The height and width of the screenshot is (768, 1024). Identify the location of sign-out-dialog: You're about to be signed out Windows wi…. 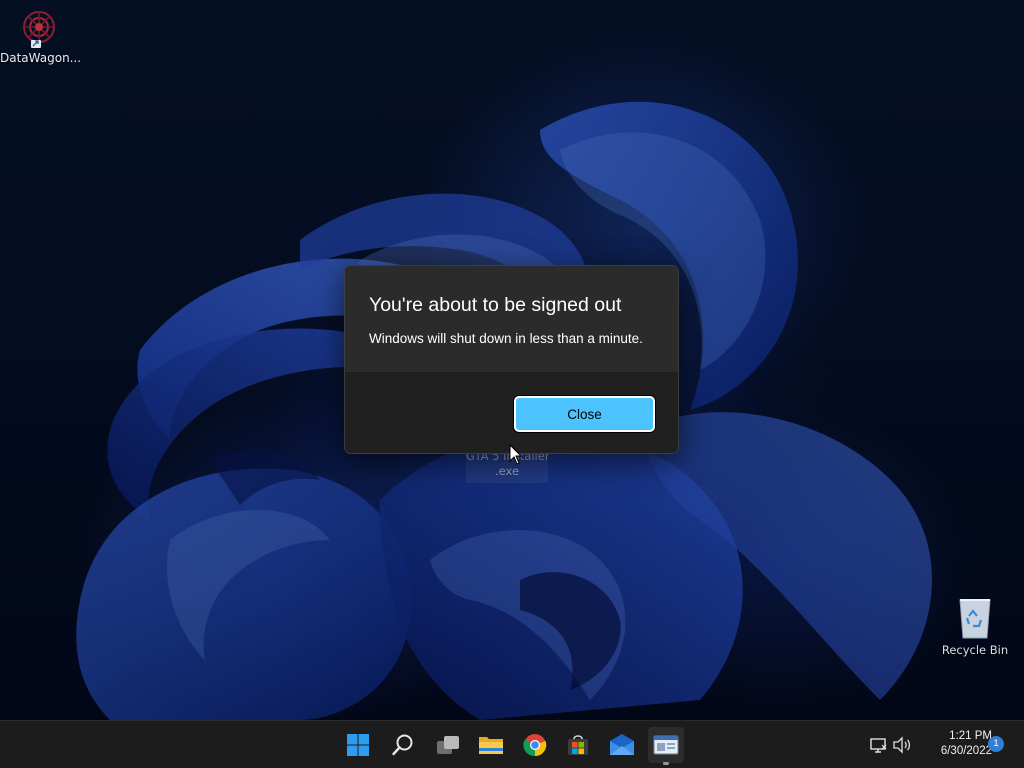
(511, 359).